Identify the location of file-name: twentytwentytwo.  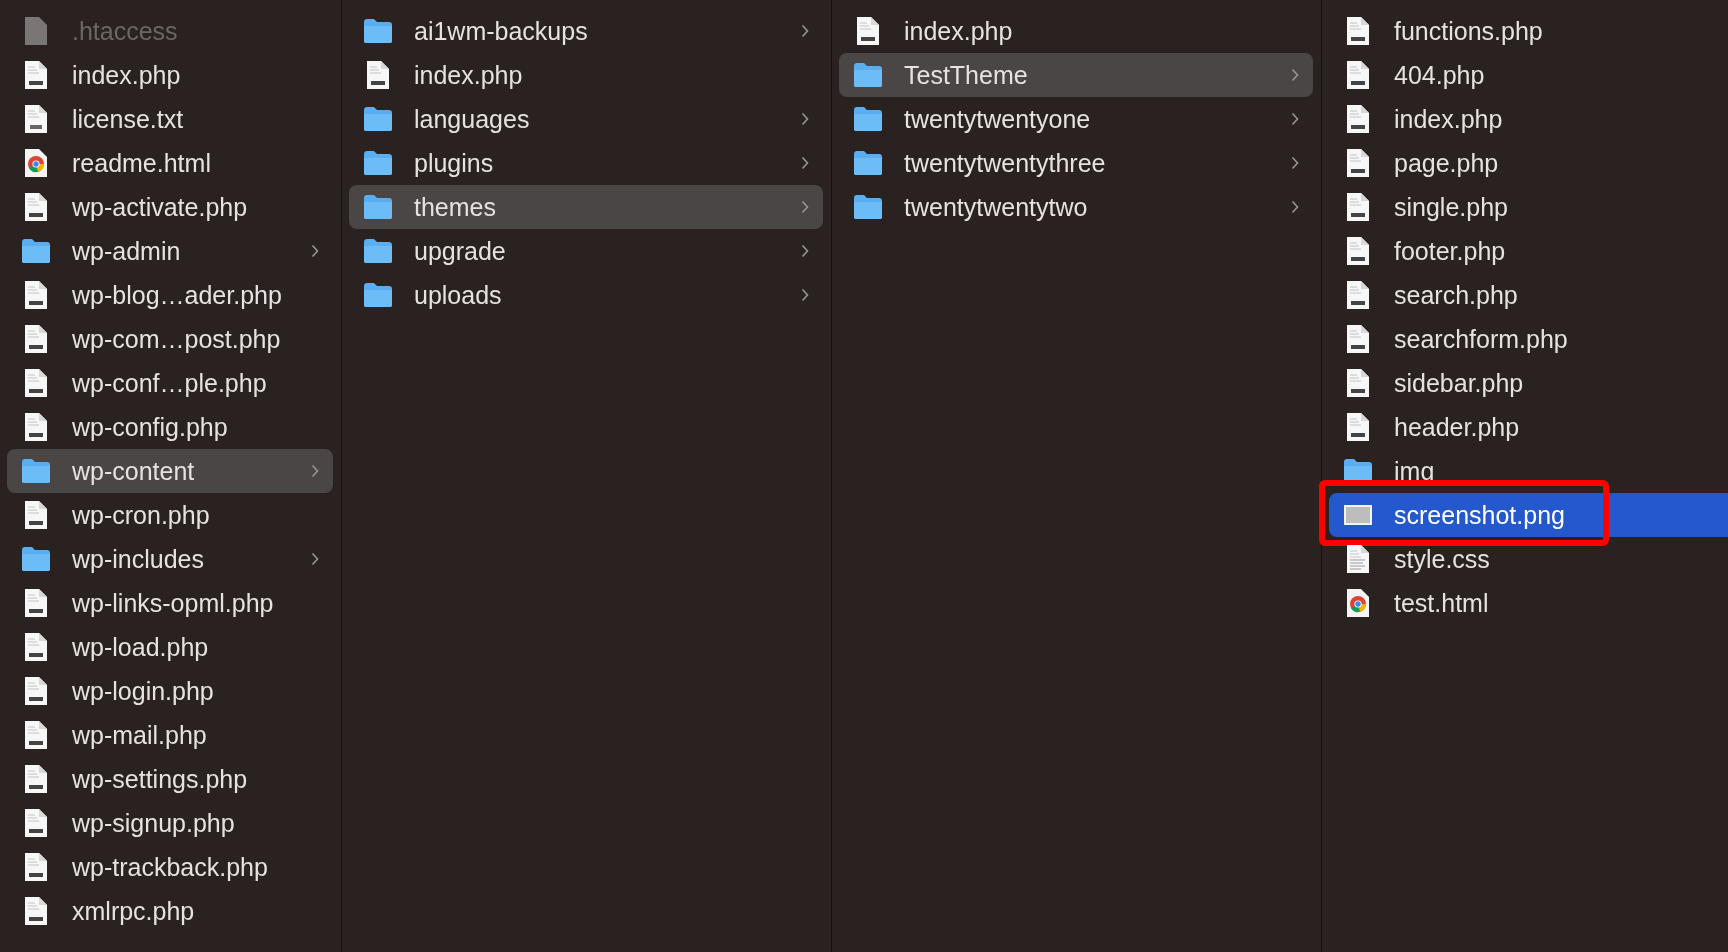
(996, 207).